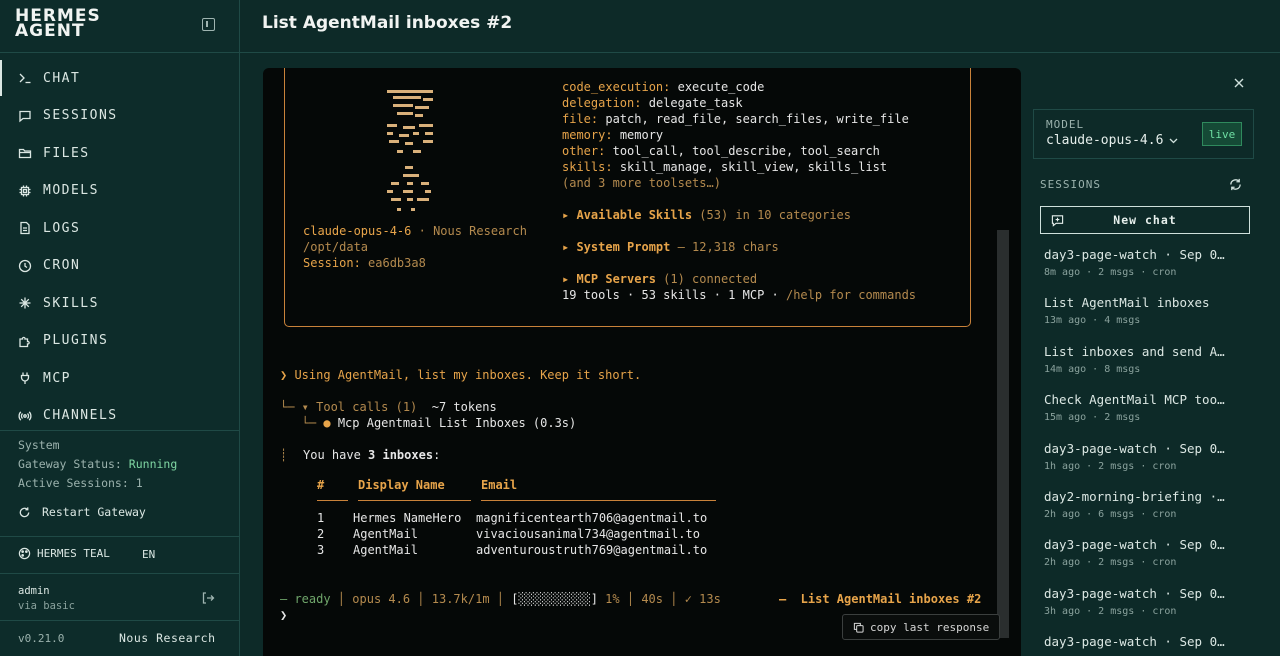  I want to click on status-model: opus 4.6, so click(381, 599).